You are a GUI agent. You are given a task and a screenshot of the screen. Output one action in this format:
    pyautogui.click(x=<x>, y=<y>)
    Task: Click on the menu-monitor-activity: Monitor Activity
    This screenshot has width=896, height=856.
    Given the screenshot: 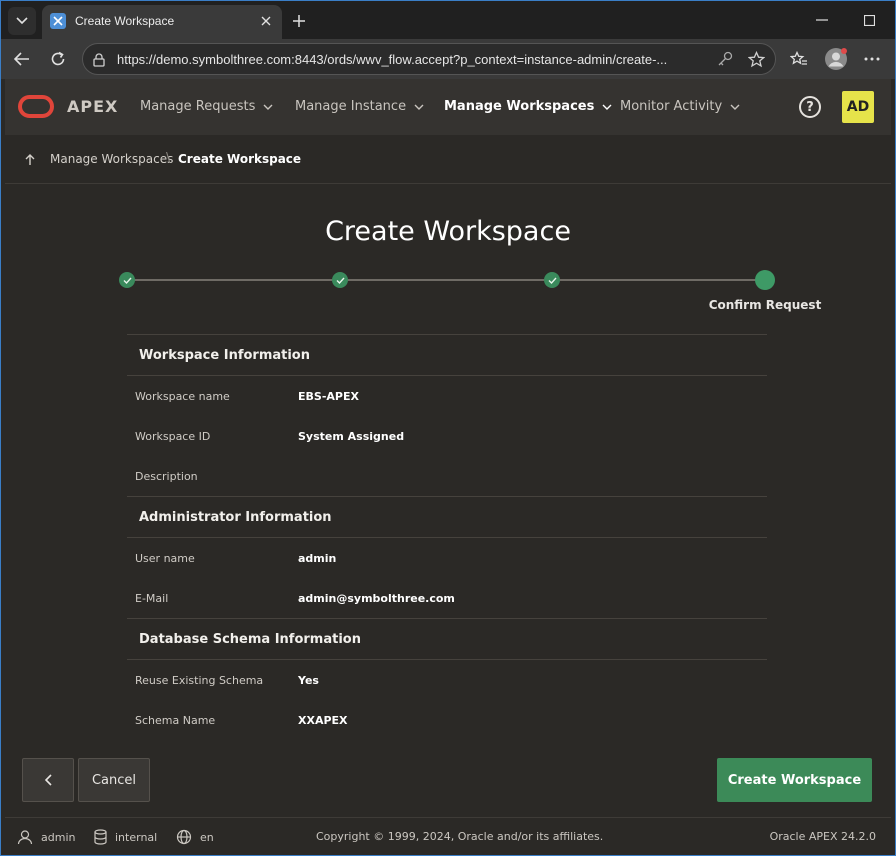 What is the action you would take?
    pyautogui.click(x=680, y=106)
    